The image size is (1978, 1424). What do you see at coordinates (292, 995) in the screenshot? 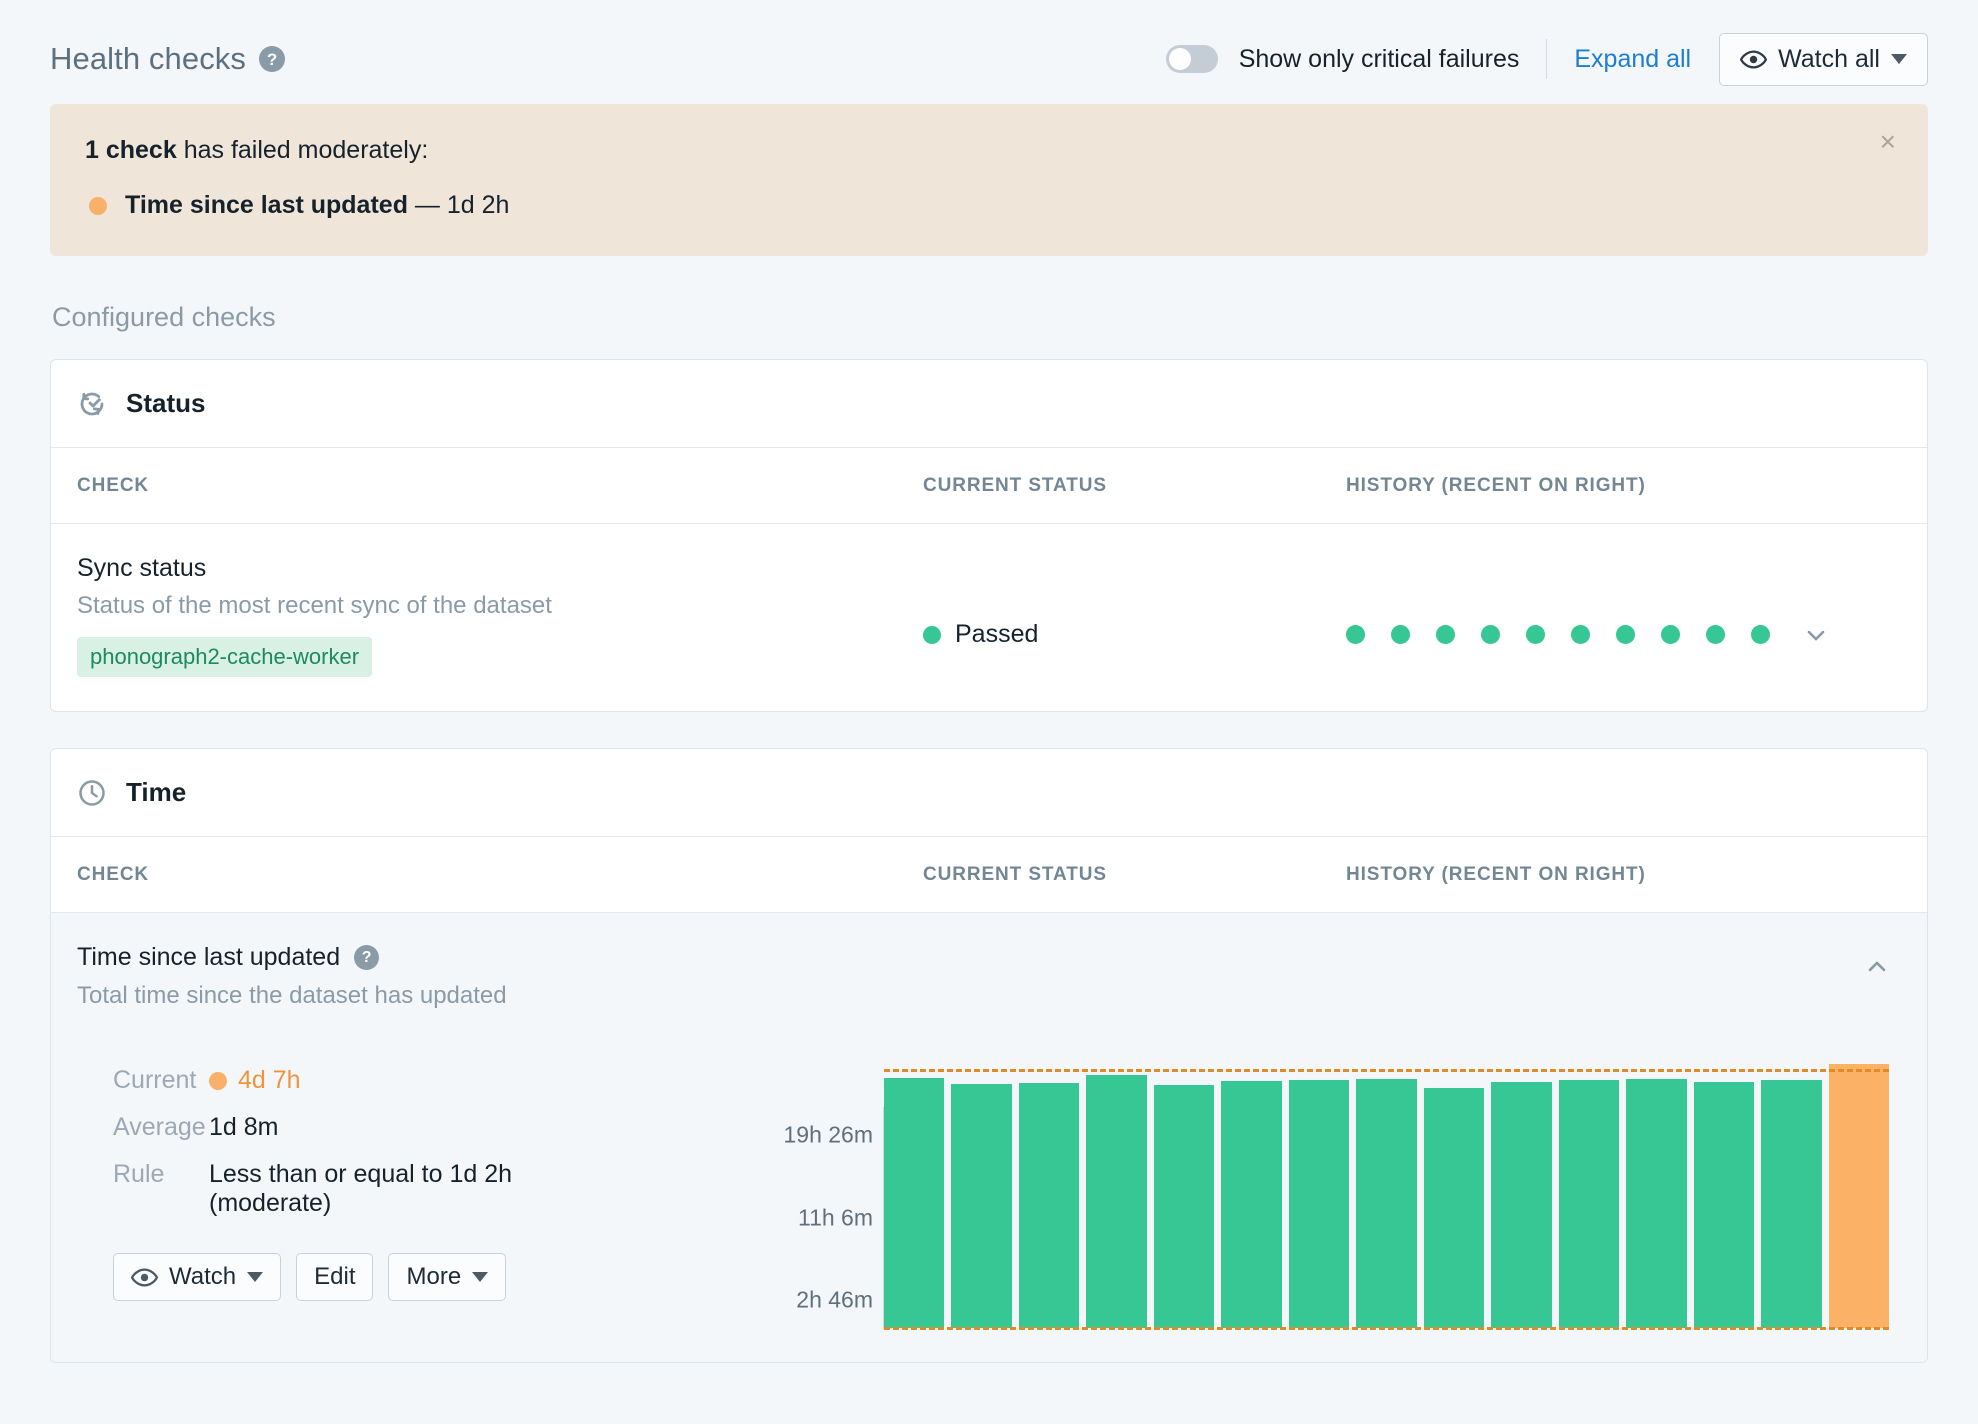
I see `check-description: Total time since the dataset has updated` at bounding box center [292, 995].